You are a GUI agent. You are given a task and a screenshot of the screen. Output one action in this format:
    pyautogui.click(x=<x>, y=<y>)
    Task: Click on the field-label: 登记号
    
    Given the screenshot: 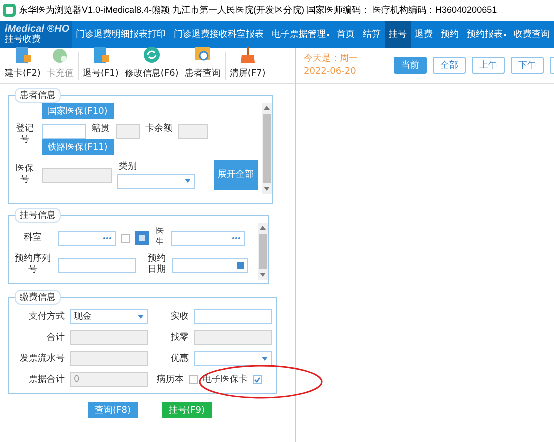 What is the action you would take?
    pyautogui.click(x=25, y=135)
    